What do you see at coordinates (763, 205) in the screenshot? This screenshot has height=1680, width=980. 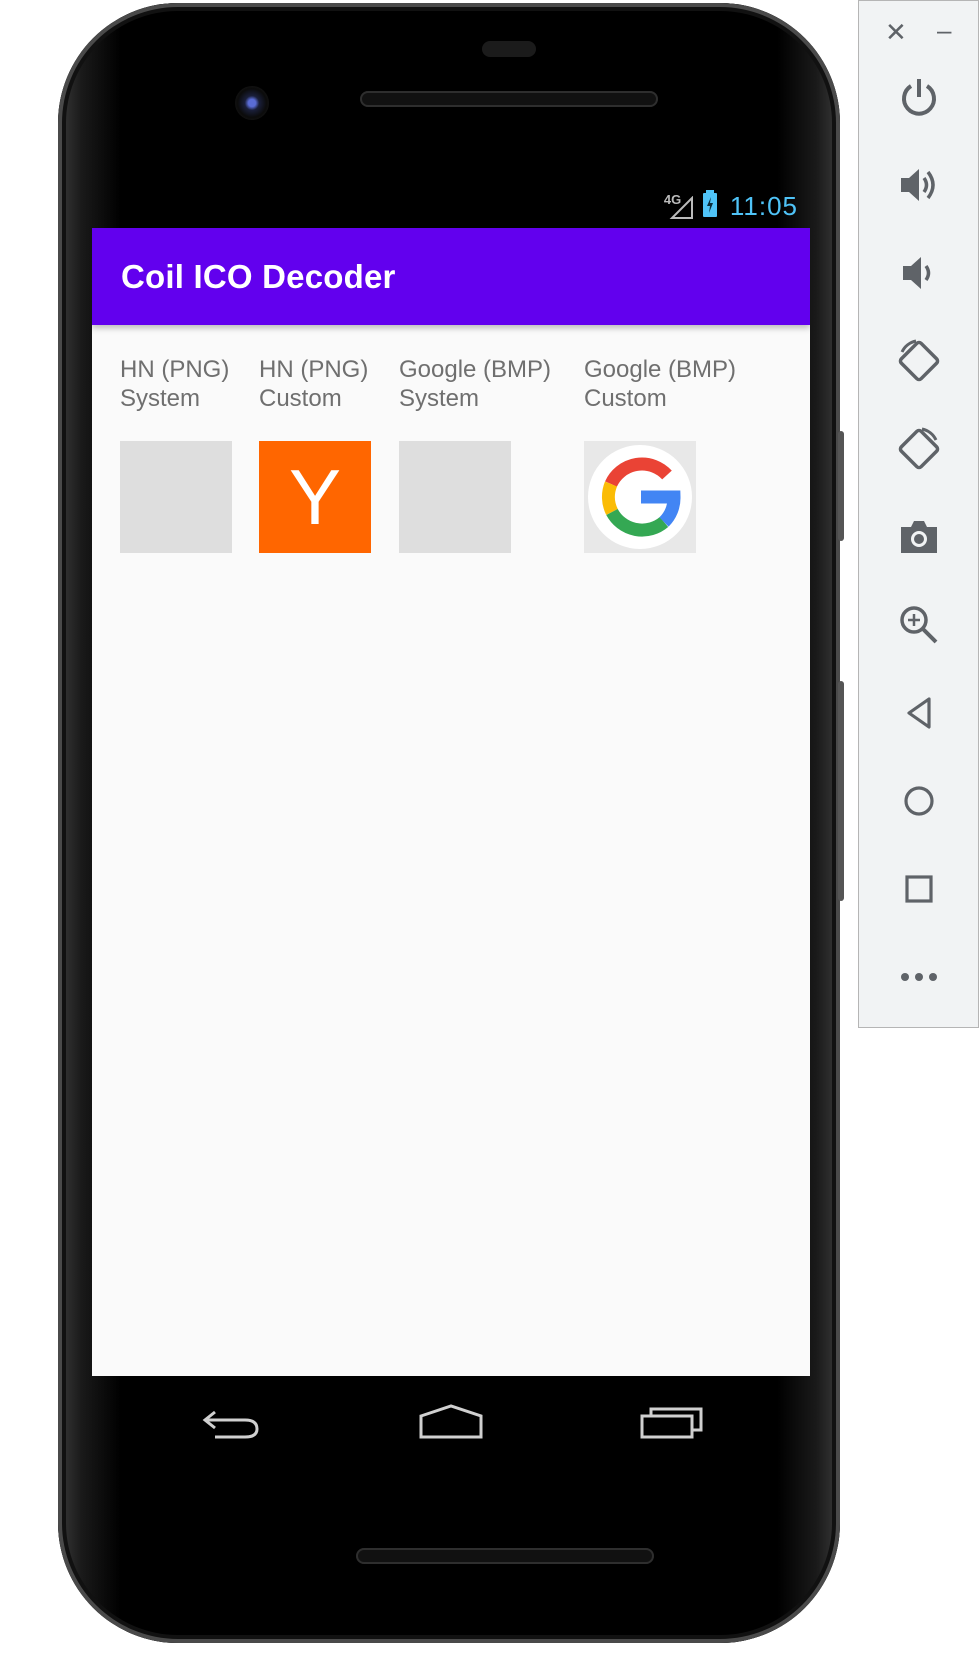 I see `status-clock: 11:05` at bounding box center [763, 205].